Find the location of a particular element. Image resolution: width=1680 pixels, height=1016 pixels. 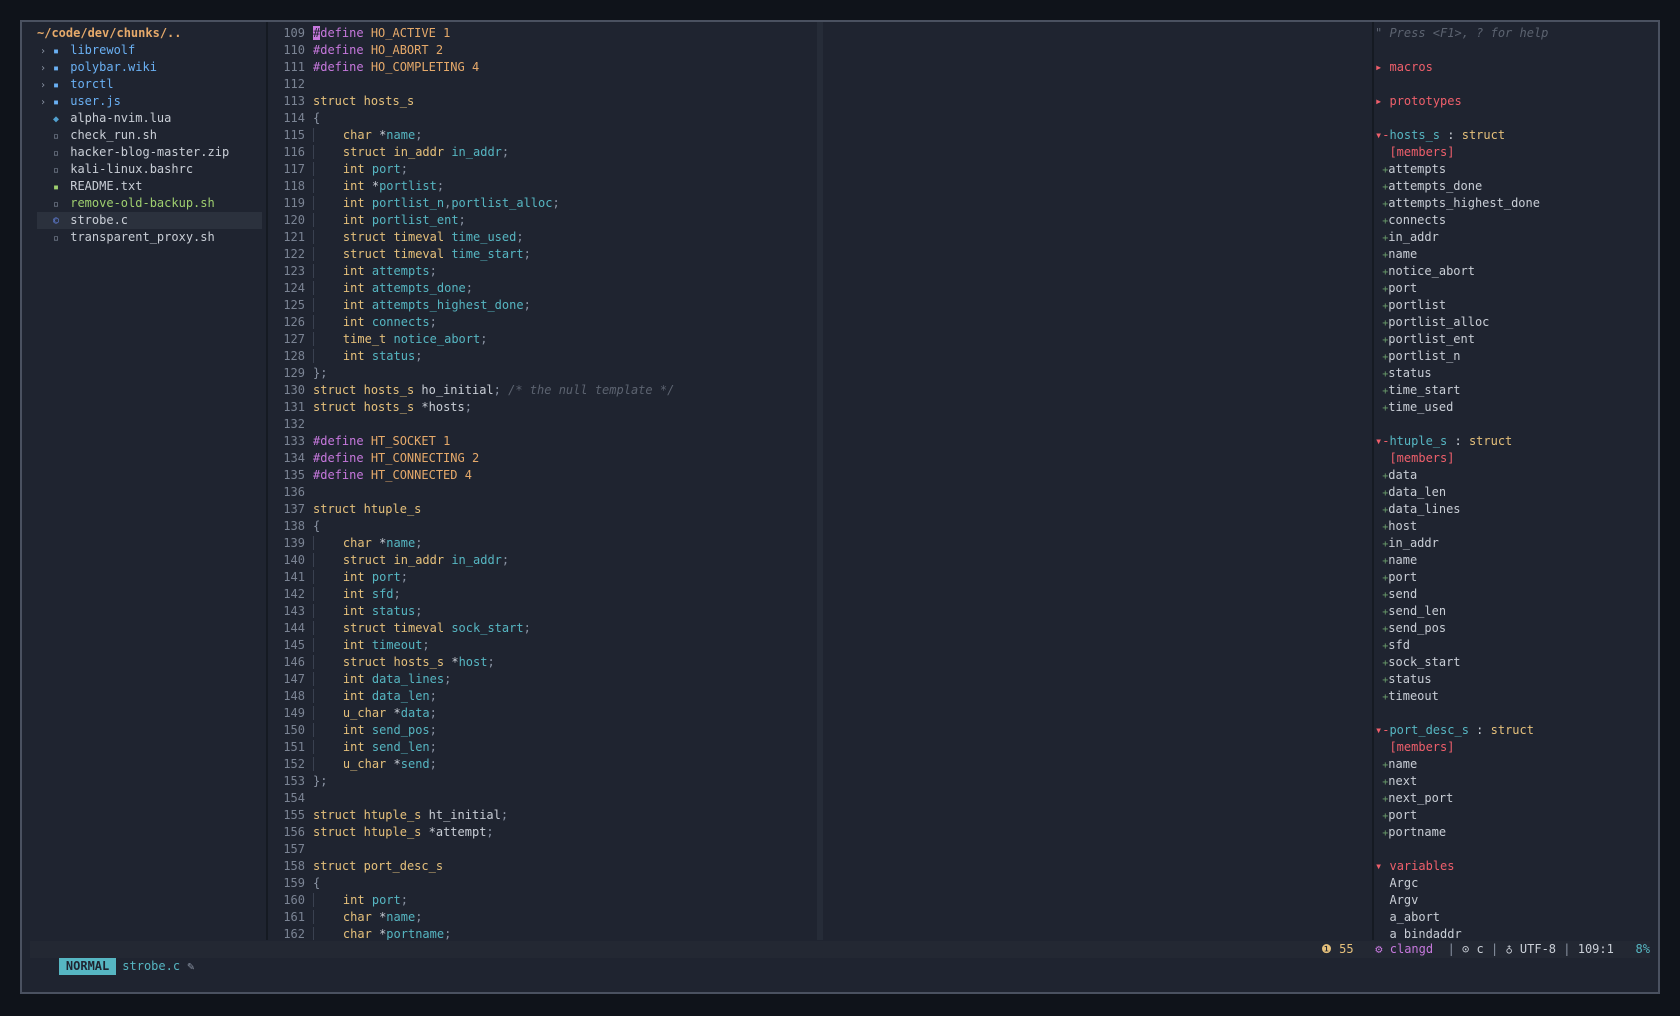

code-line: 155 struct htuple_s ht_initial; is located at coordinates (579, 815).